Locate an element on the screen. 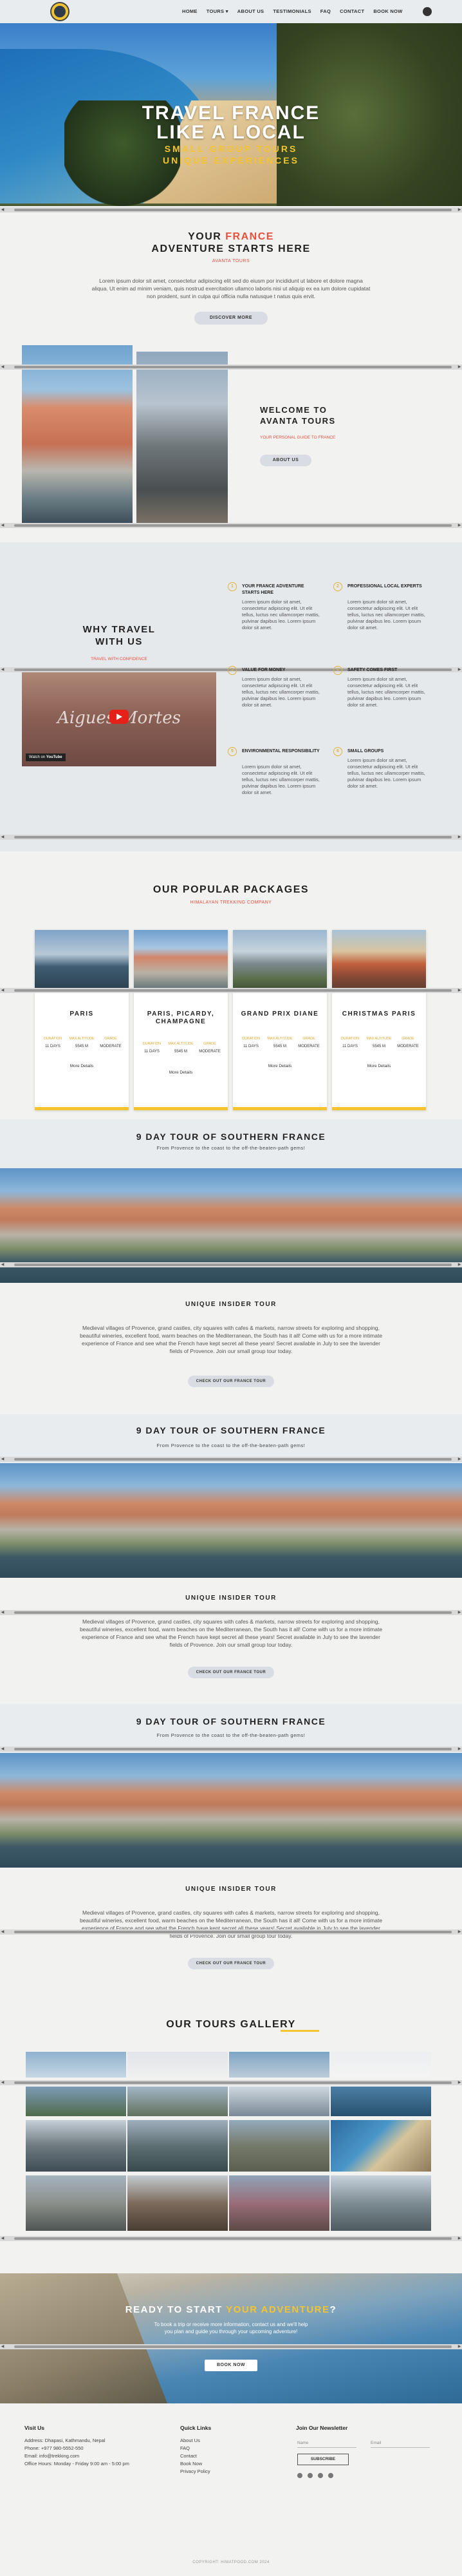 Image resolution: width=462 pixels, height=2576 pixels. nav-book-now: BOOK NOW is located at coordinates (388, 11).